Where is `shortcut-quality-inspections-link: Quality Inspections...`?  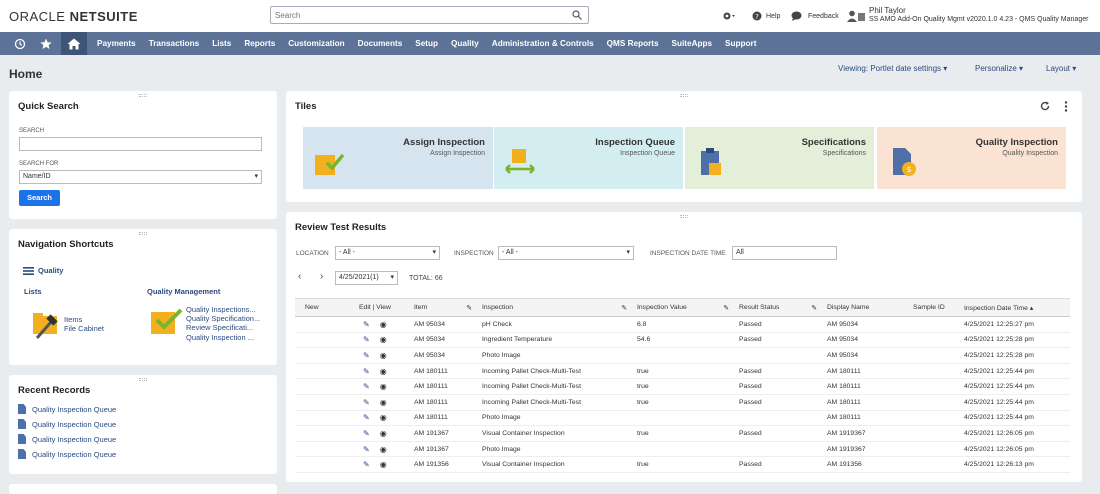
shortcut-quality-inspections-link: Quality Inspections... is located at coordinates (223, 309).